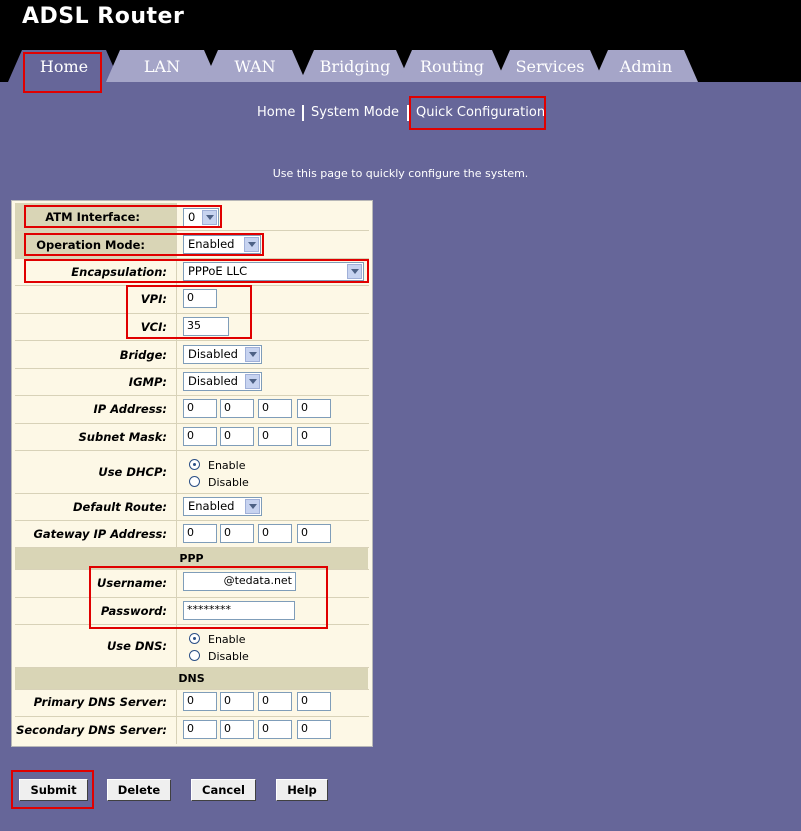  I want to click on igmp-select: Disabled, so click(222, 381).